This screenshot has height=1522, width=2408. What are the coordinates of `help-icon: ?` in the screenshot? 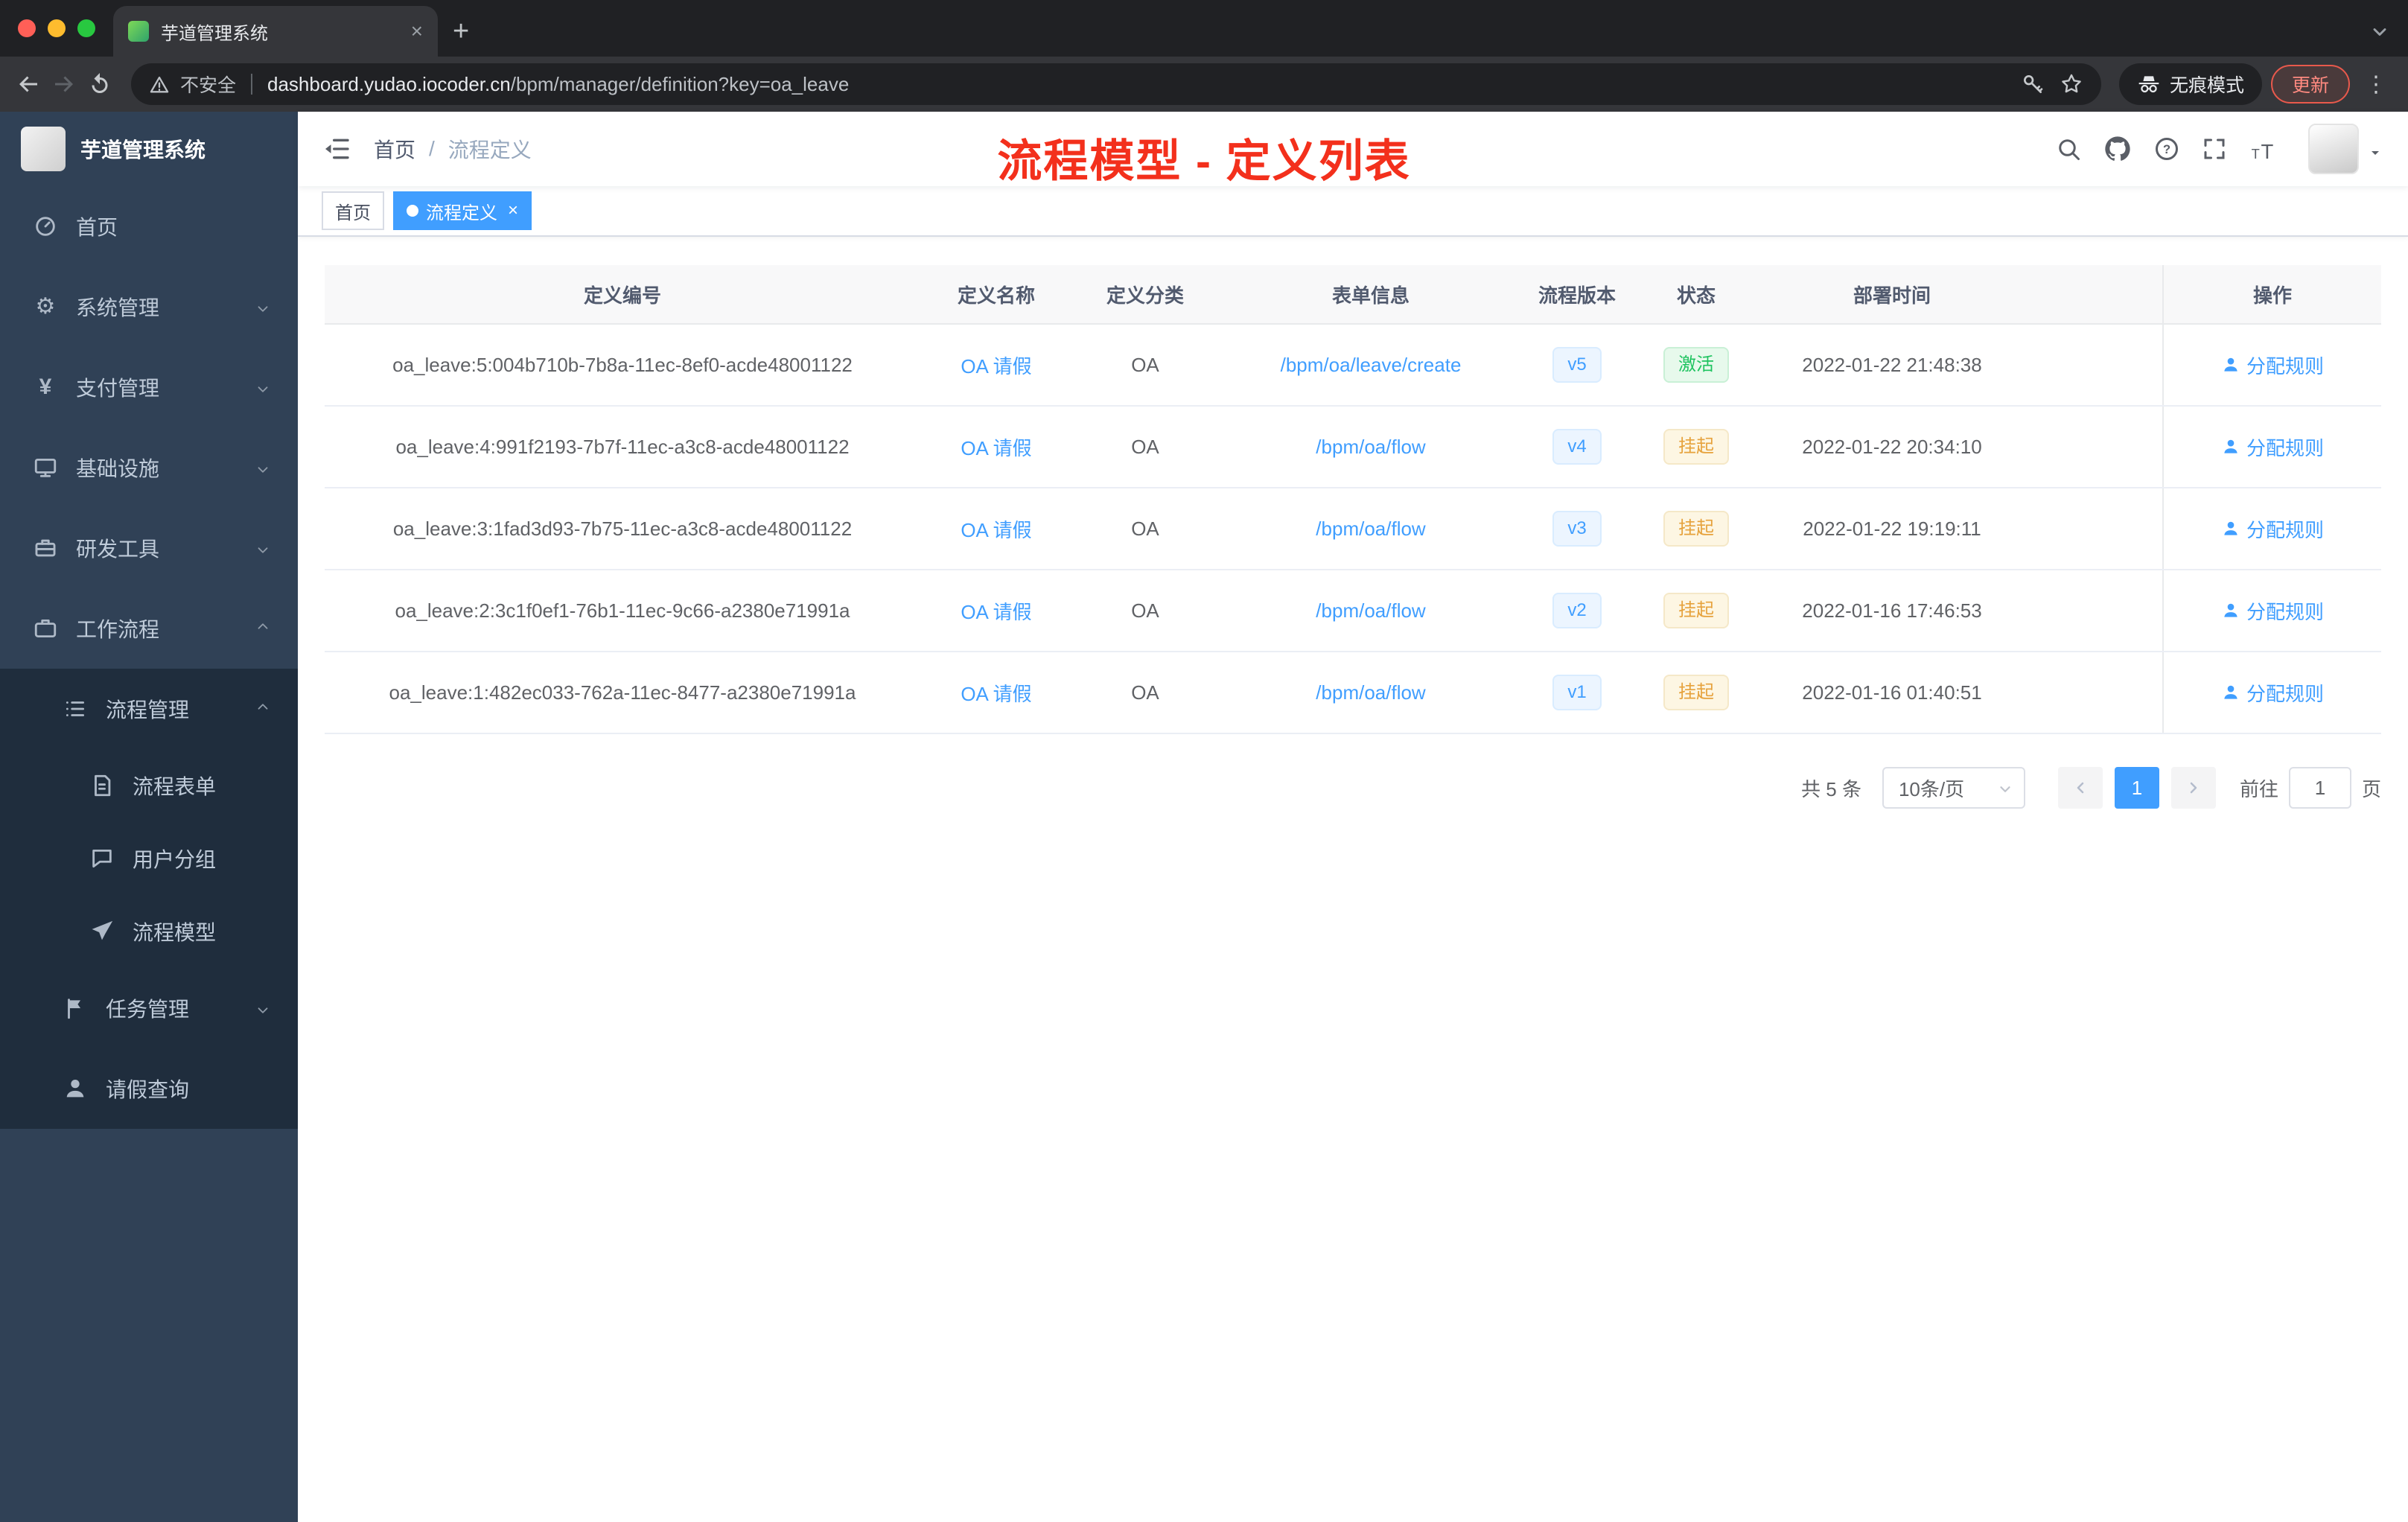 It's located at (2166, 149).